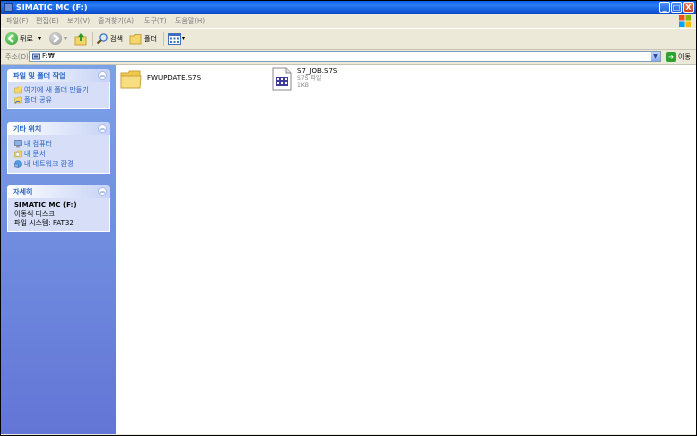  Describe the element at coordinates (18, 164) in the screenshot. I see `network-places-icon` at that location.